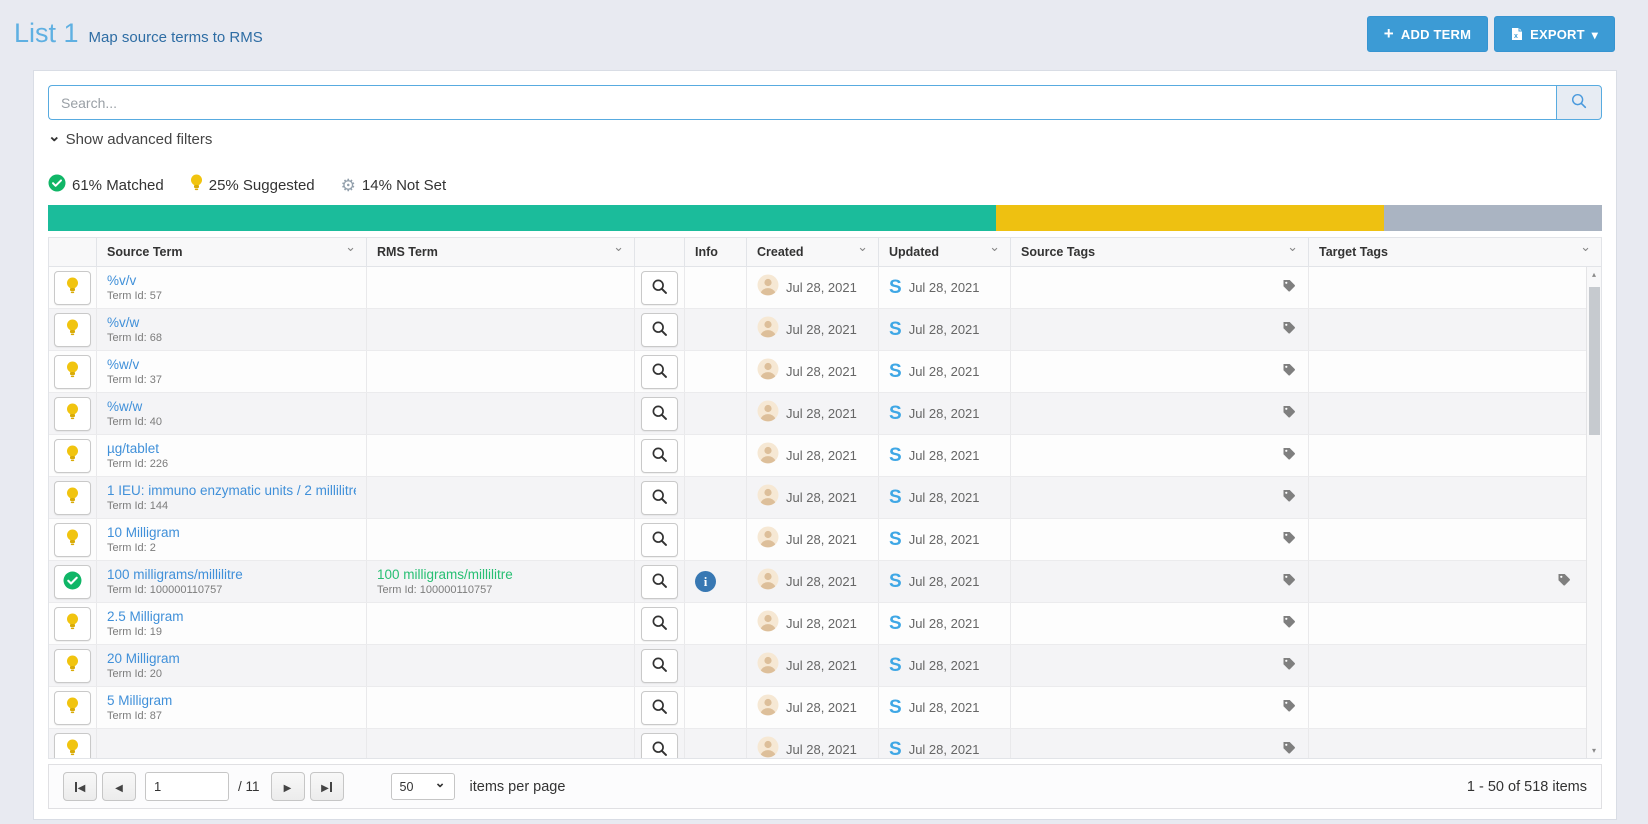  Describe the element at coordinates (1594, 274) in the screenshot. I see `scroll-up-icon` at that location.